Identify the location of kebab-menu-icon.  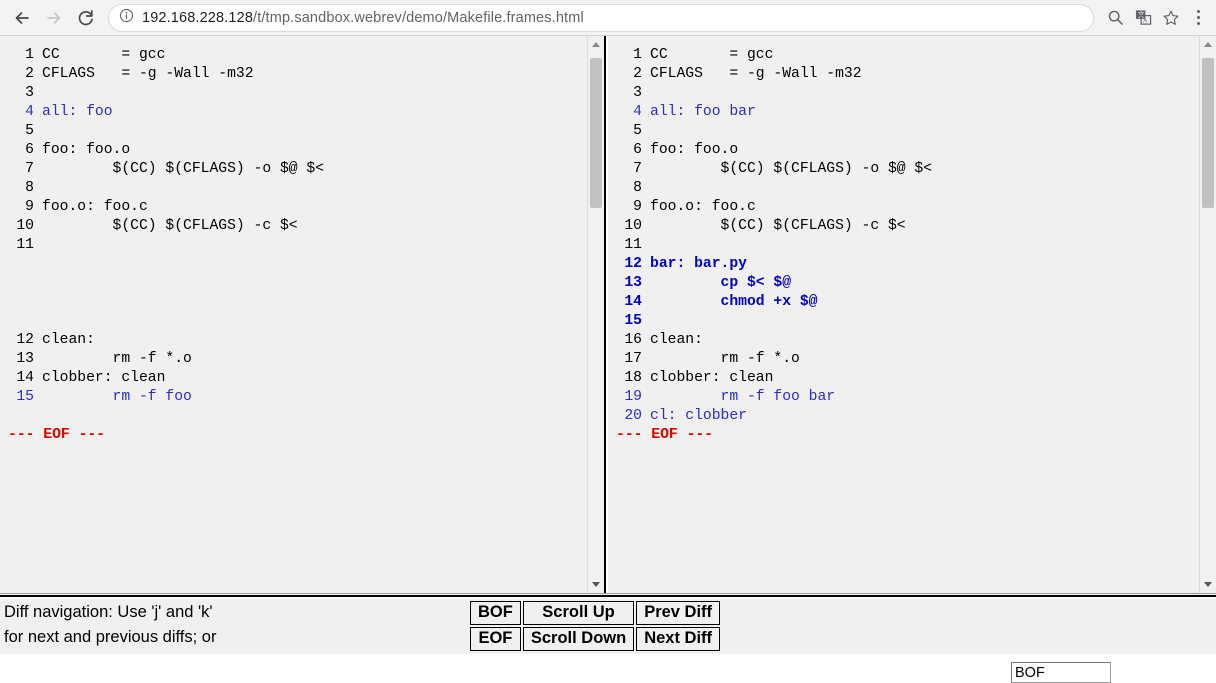
(1198, 18).